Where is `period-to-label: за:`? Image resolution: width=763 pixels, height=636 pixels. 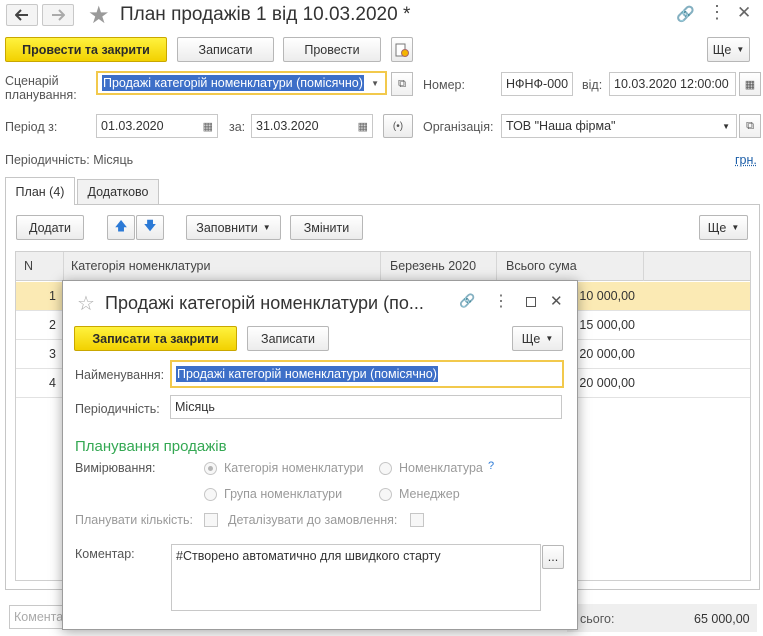 period-to-label: за: is located at coordinates (237, 127).